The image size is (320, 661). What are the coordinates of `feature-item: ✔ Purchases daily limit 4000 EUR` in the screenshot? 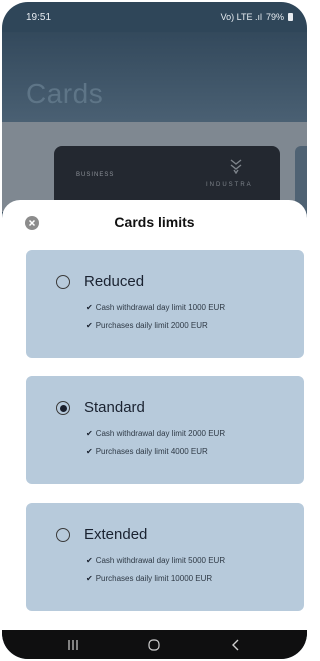 It's located at (147, 451).